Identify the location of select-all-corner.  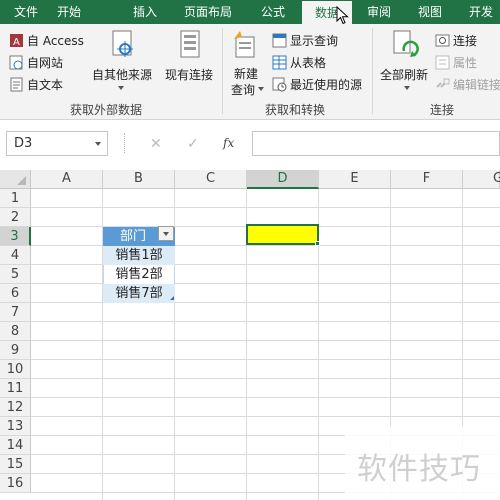
(15, 179).